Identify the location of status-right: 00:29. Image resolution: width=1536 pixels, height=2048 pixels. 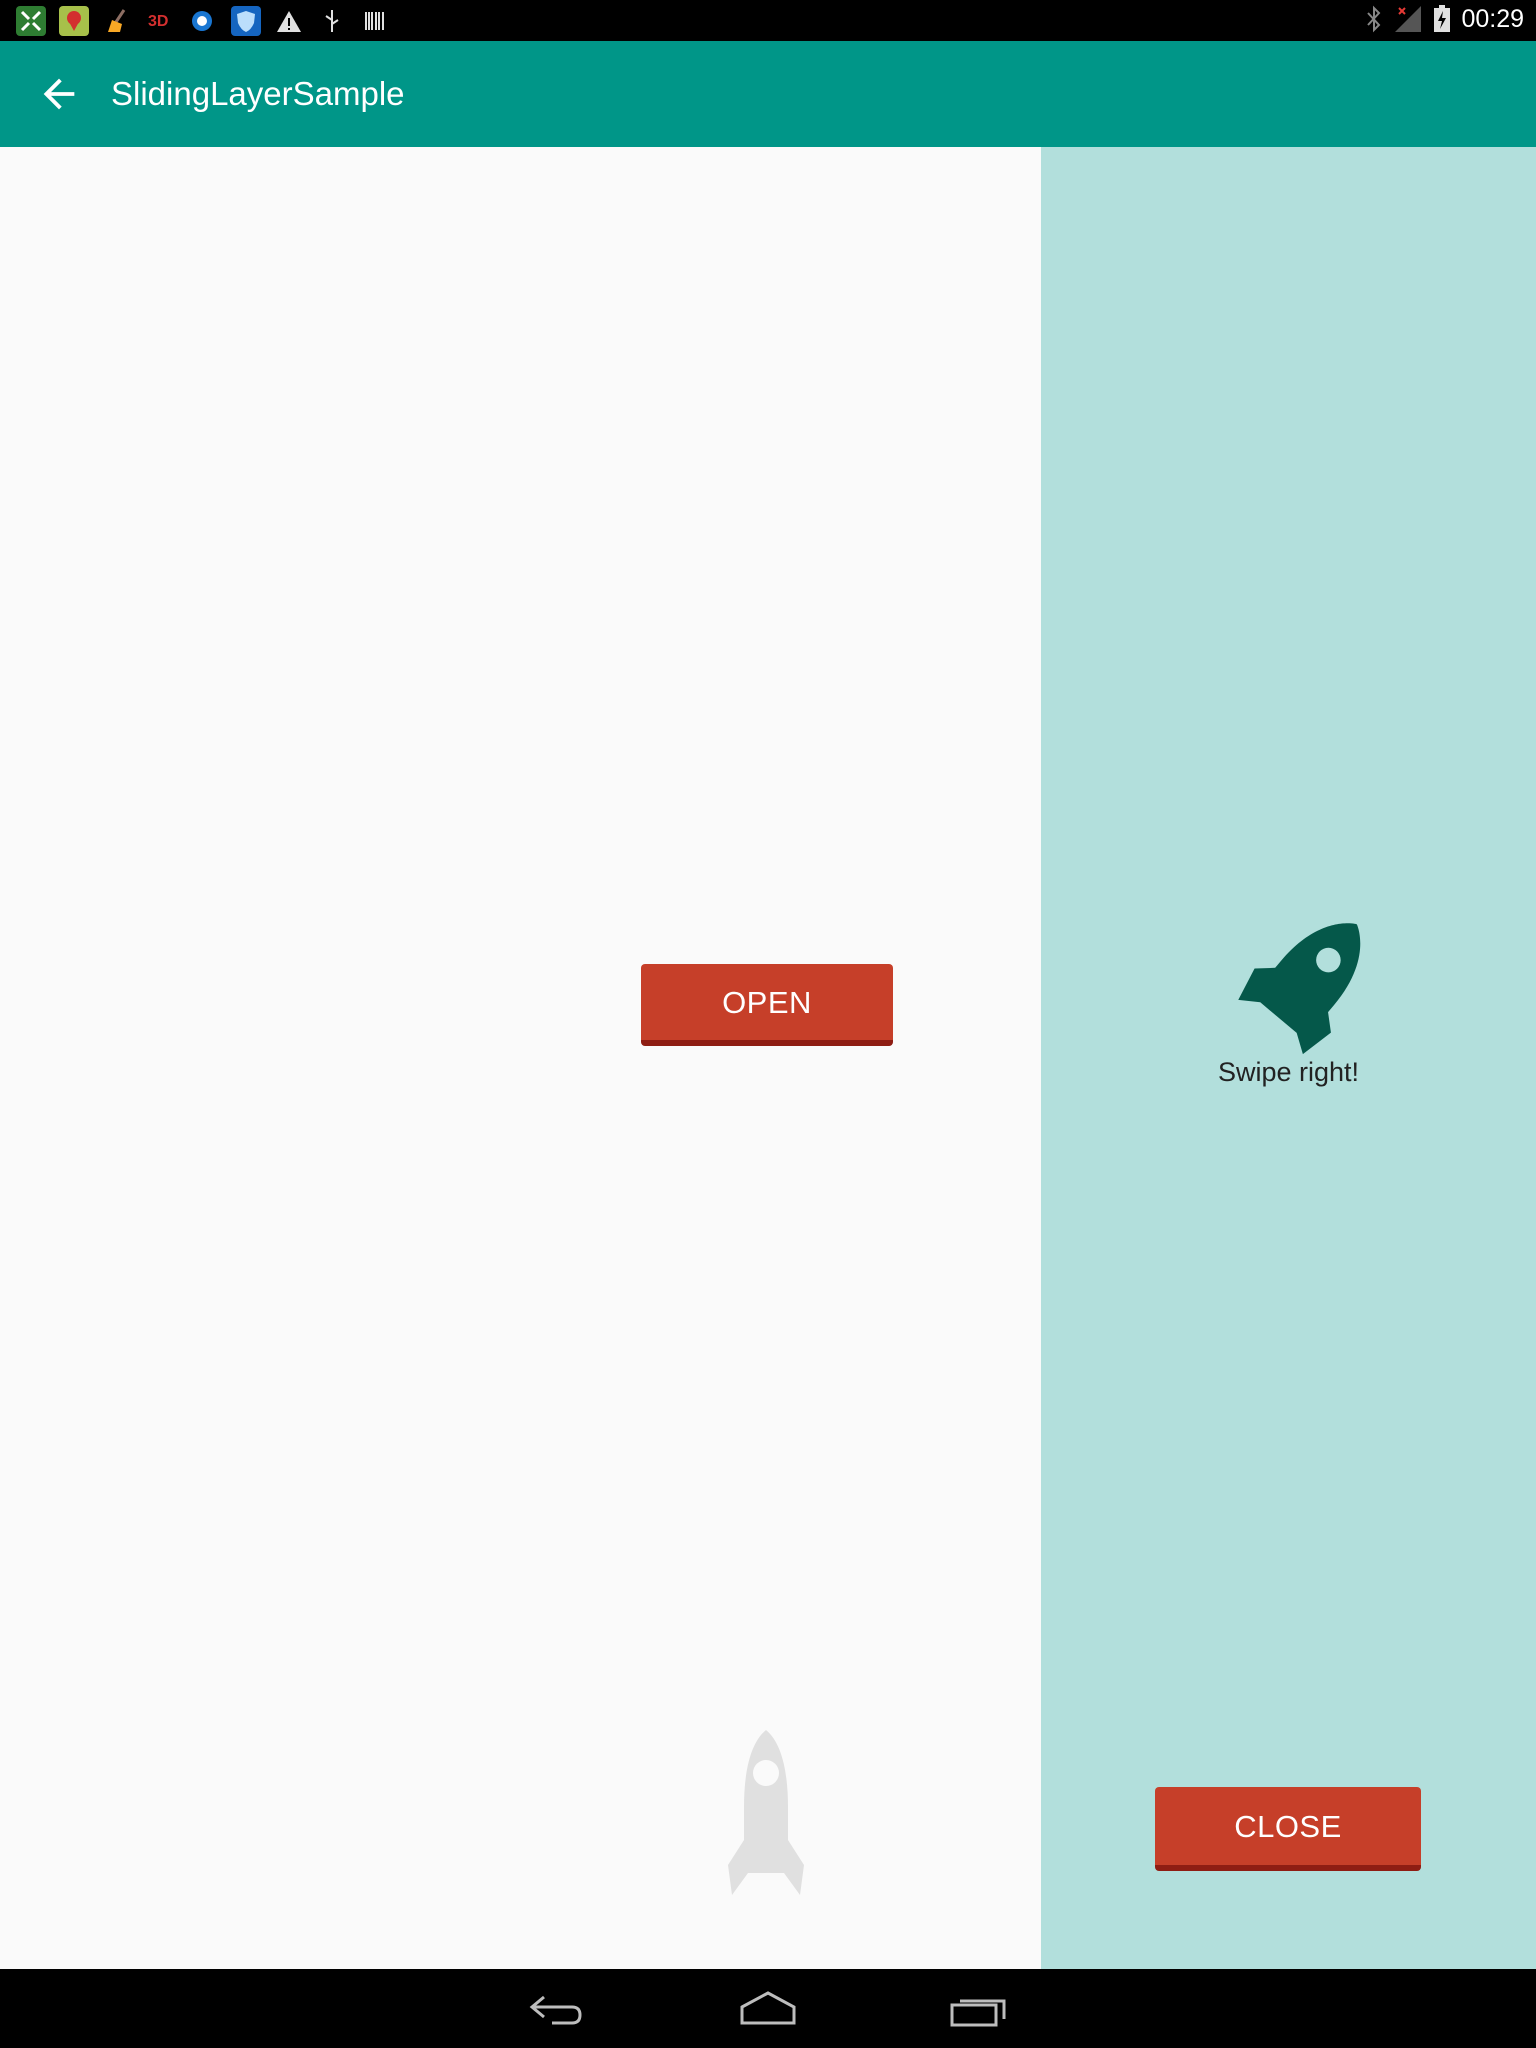
(1444, 19).